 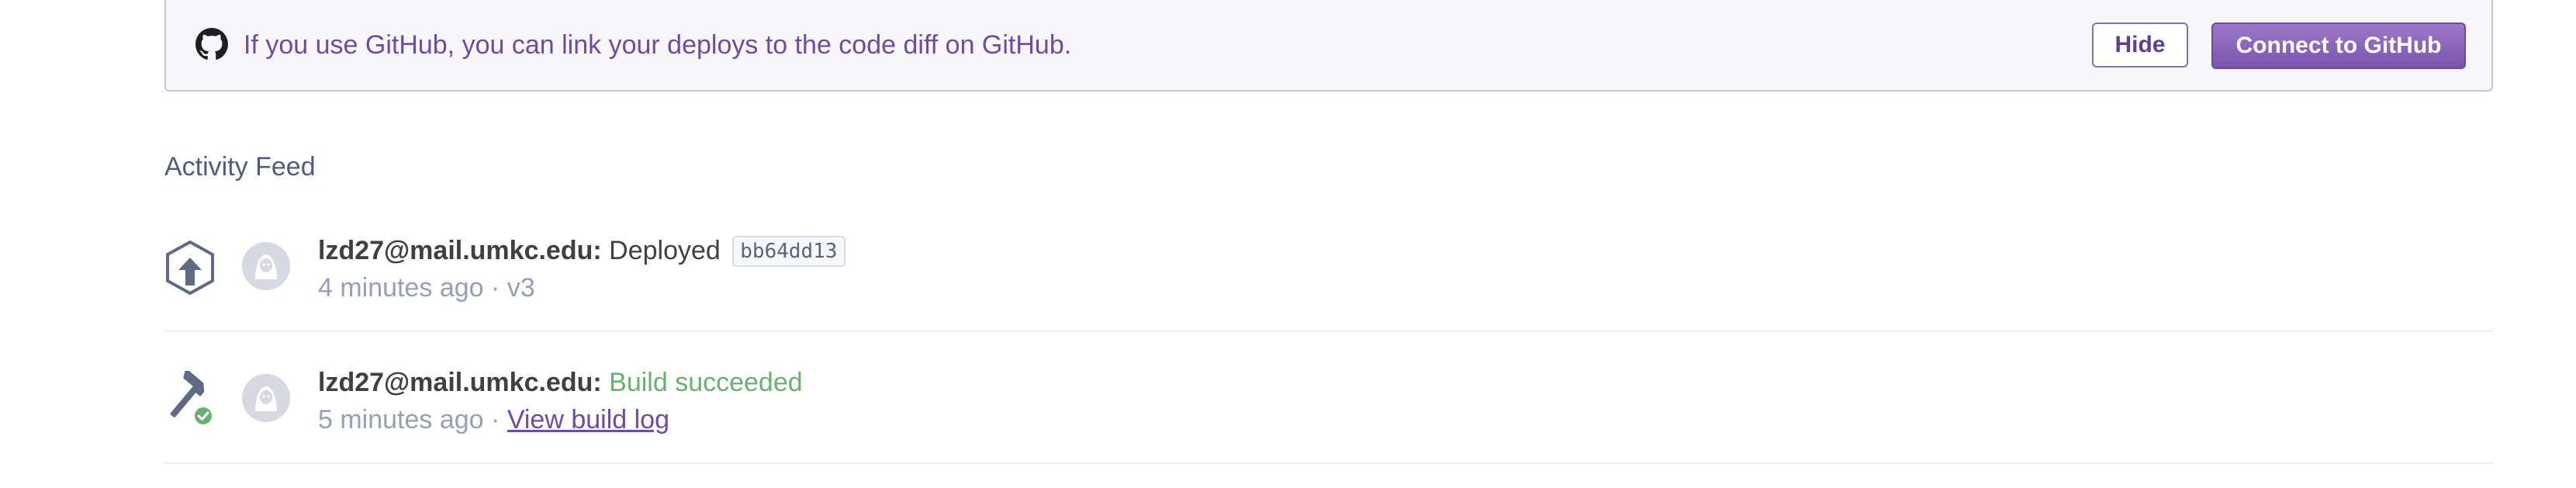 I want to click on commit-hash: bb64dd13, so click(x=788, y=251).